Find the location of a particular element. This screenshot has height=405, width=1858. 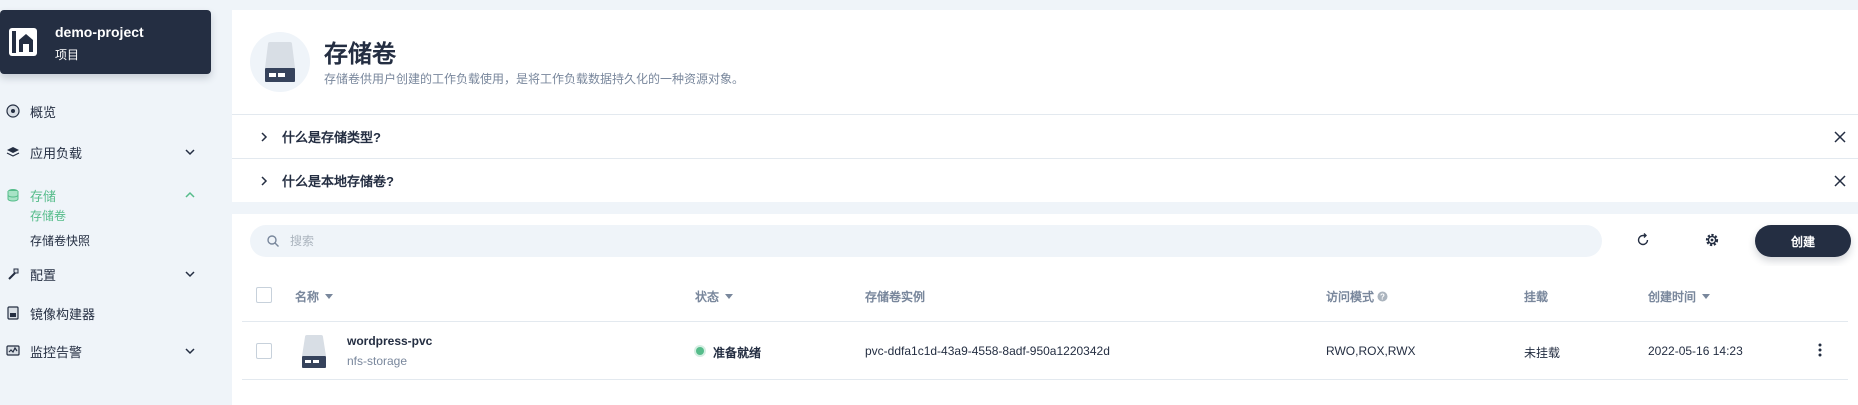

volume-name-link: wordpress-pvc is located at coordinates (389, 341).